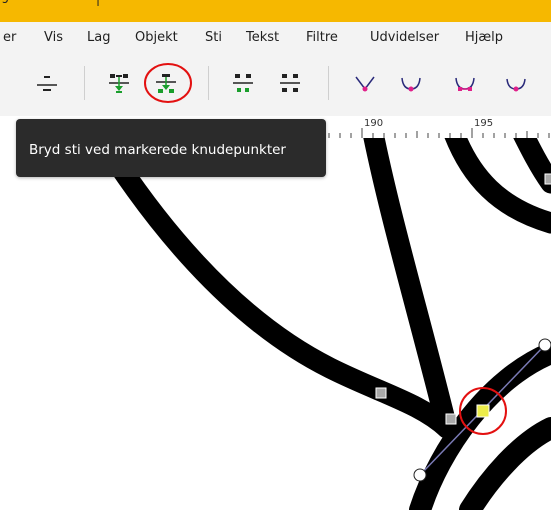 The image size is (551, 510). What do you see at coordinates (322, 37) in the screenshot?
I see `menu-item-filters: Filtre` at bounding box center [322, 37].